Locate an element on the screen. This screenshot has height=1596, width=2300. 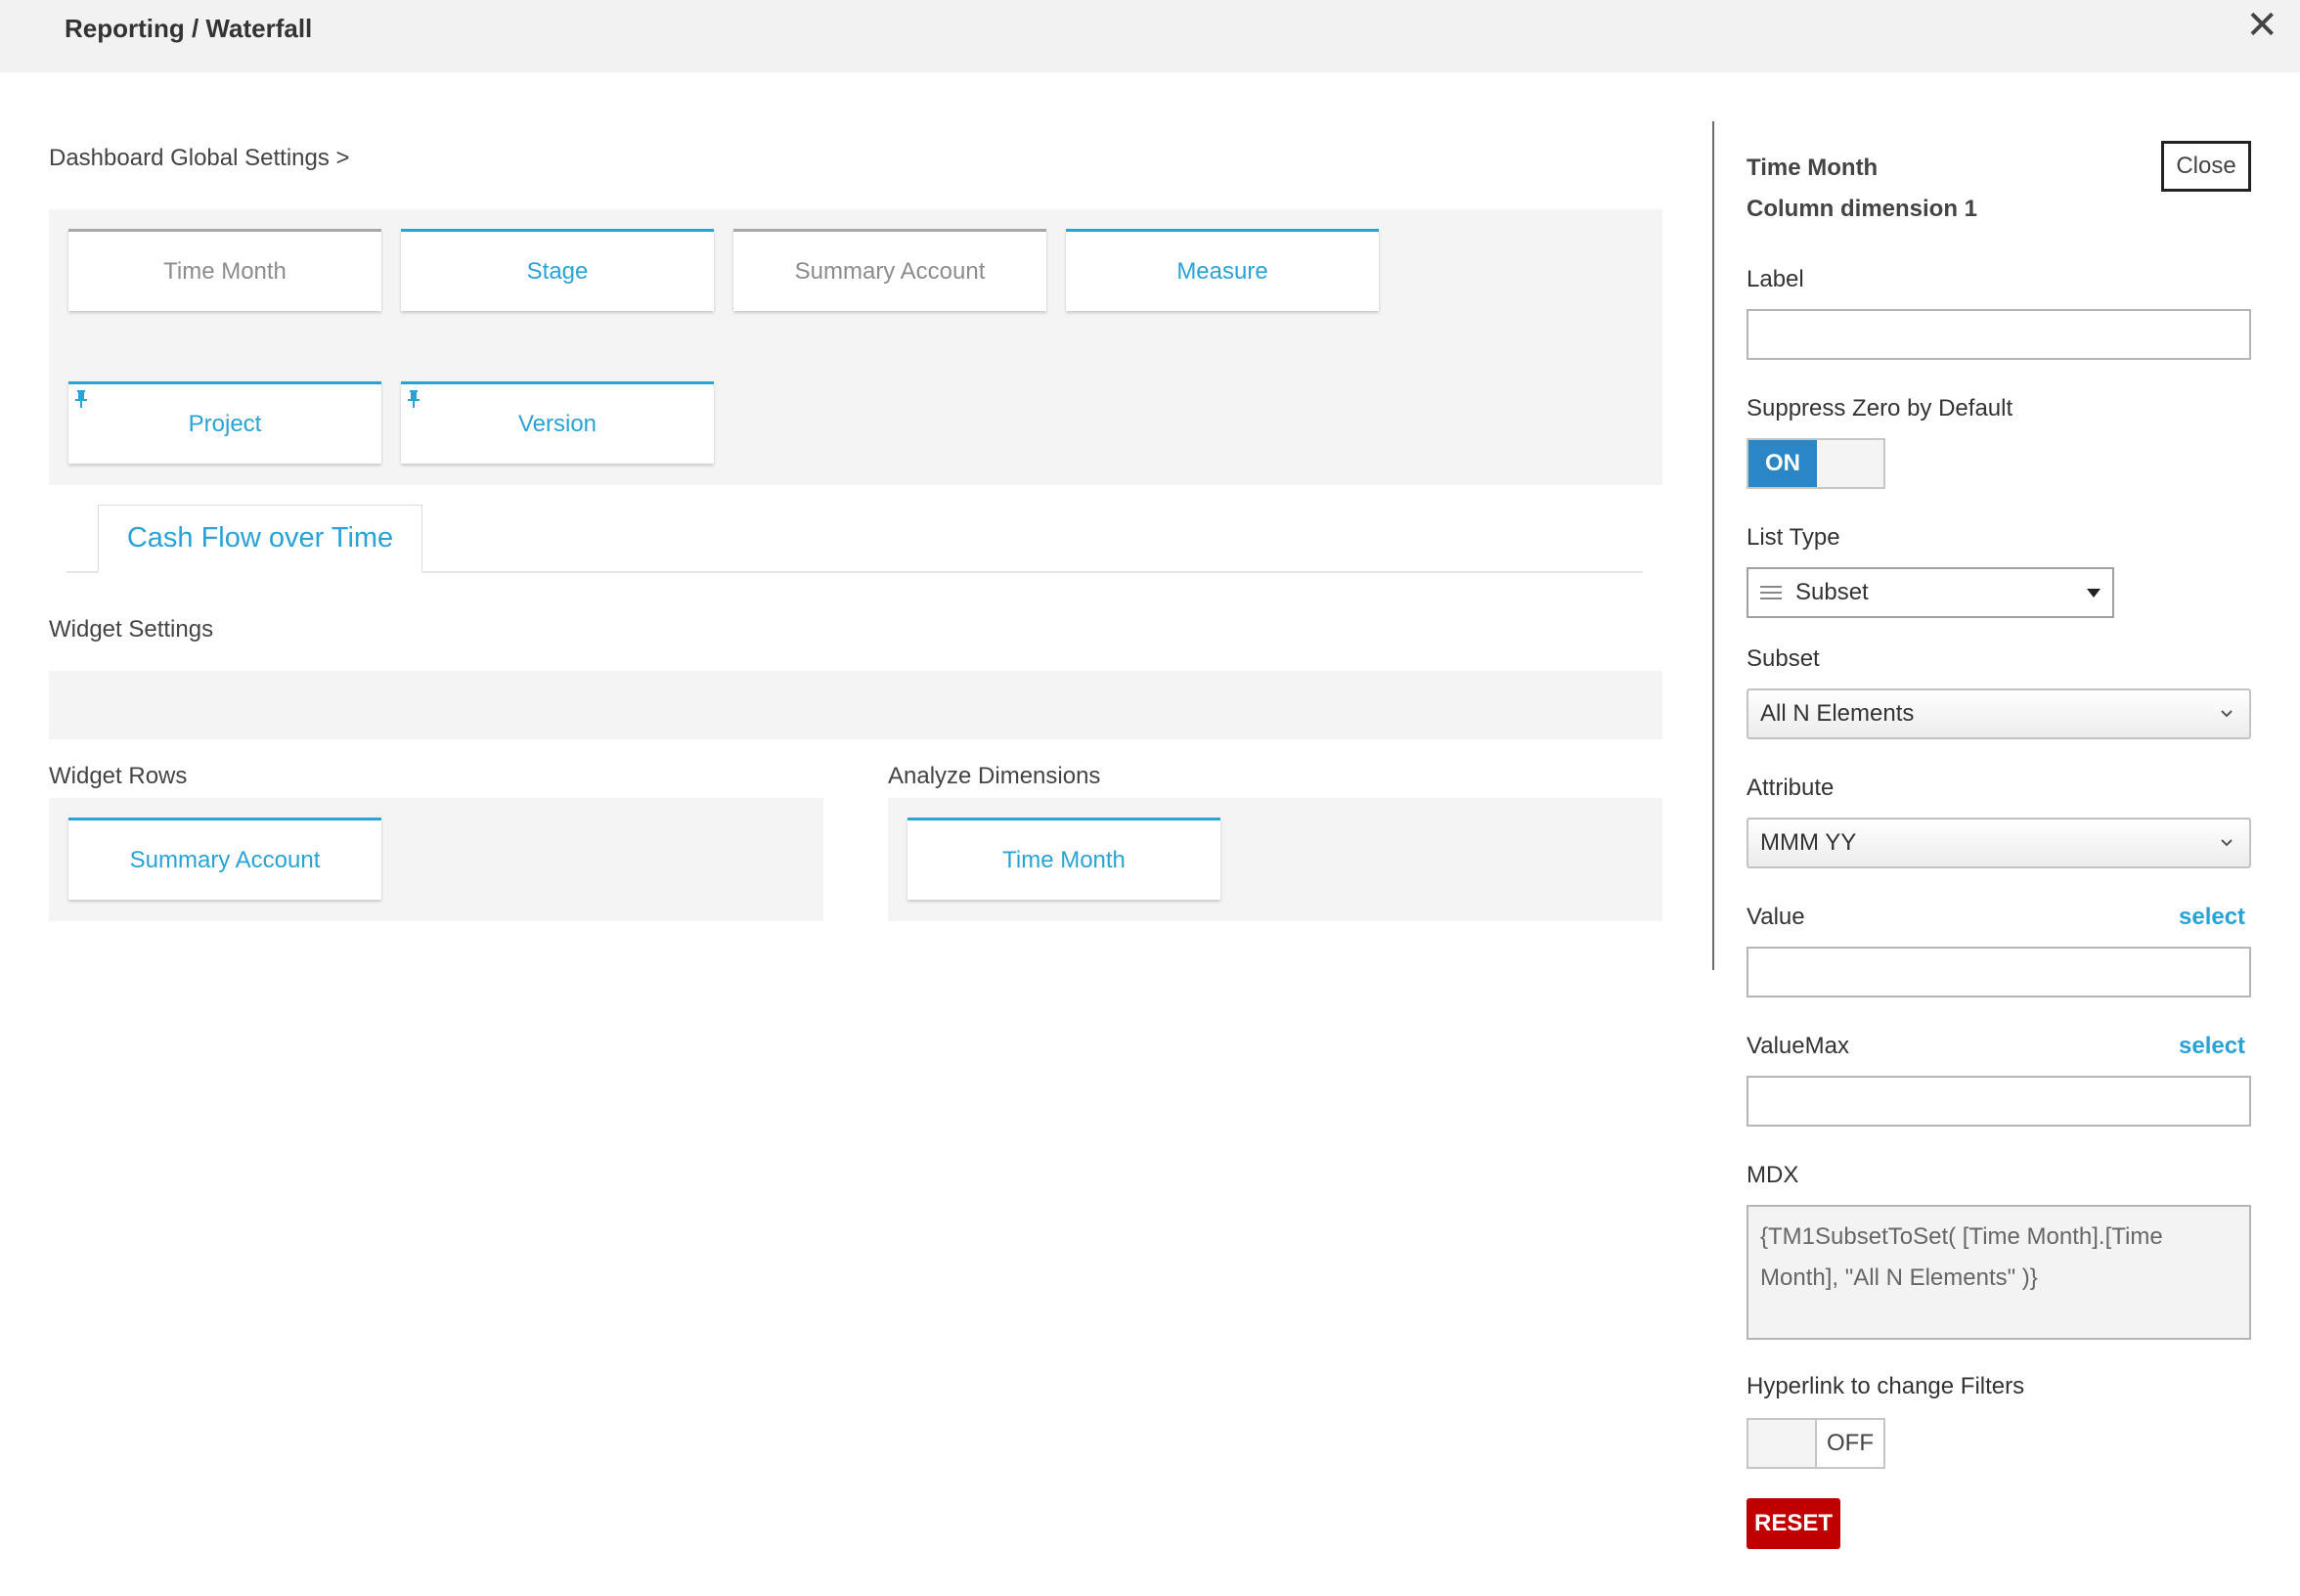
value-max-select-link: select is located at coordinates (2212, 1046).